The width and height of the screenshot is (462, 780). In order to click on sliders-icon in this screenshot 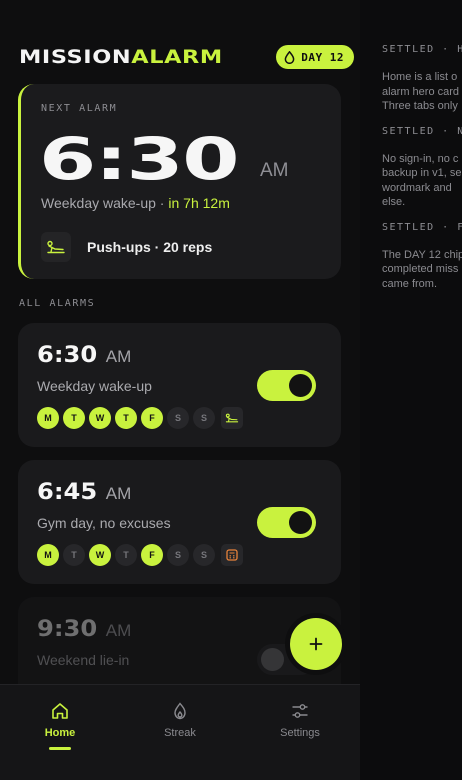, I will do `click(300, 711)`.